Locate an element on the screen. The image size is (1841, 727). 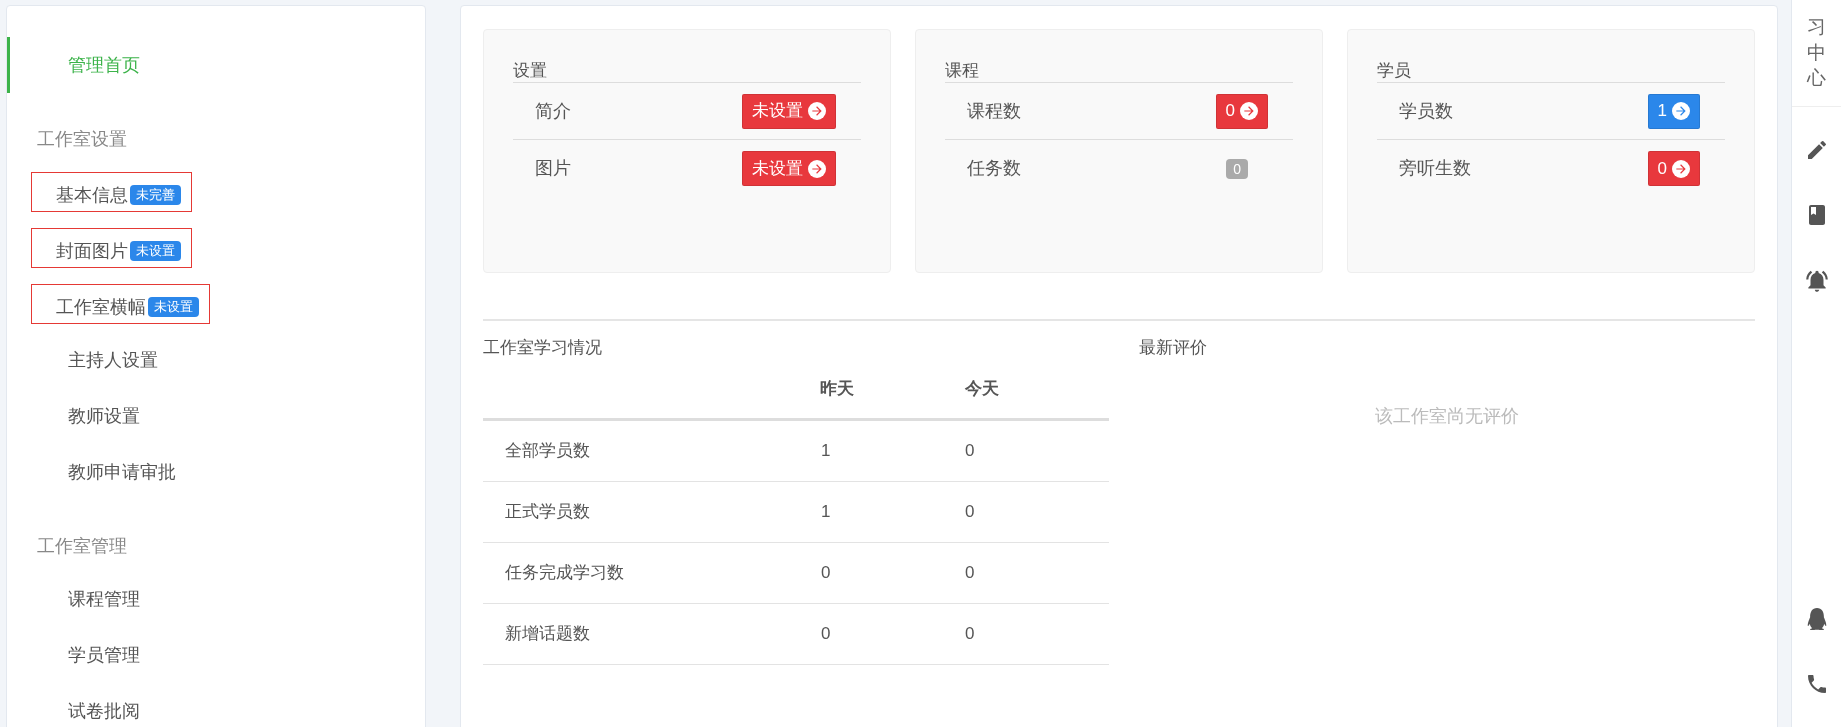
section-heading: 工作室管理 is located at coordinates (82, 546).